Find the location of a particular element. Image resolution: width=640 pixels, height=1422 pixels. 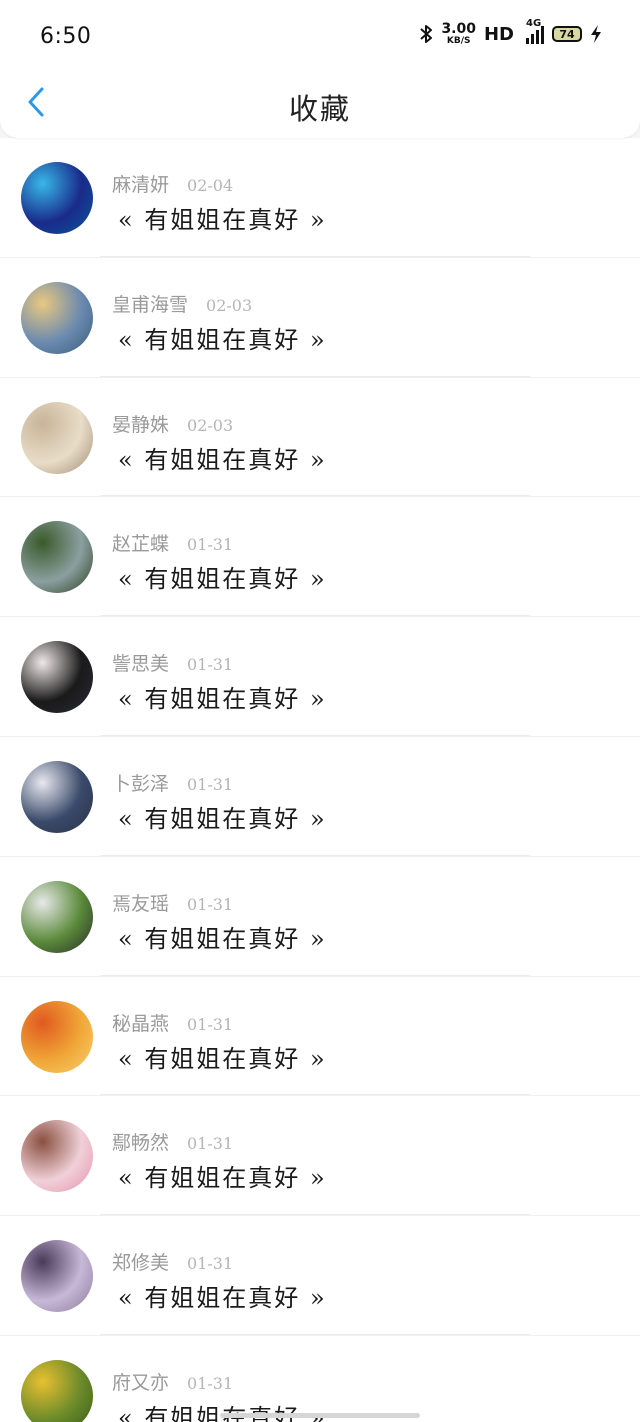

list-item: 焉友瑶 01-31 « 有姐姐在真好 » is located at coordinates (320, 917).